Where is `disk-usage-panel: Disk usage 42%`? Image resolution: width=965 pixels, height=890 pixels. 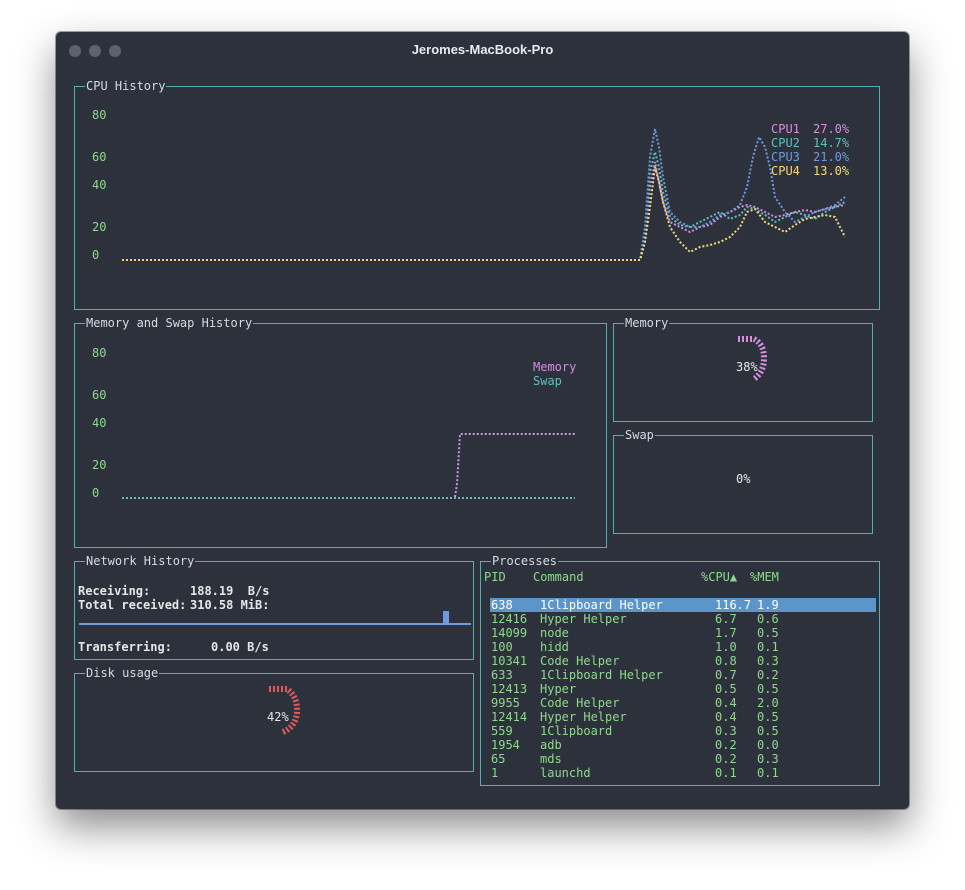
disk-usage-panel: Disk usage 42% is located at coordinates (274, 719).